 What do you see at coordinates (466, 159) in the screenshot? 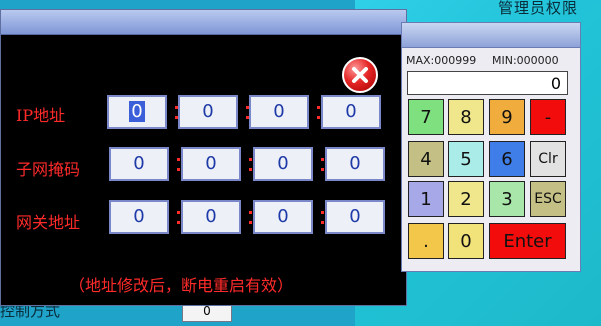
I see `key-5: 5` at bounding box center [466, 159].